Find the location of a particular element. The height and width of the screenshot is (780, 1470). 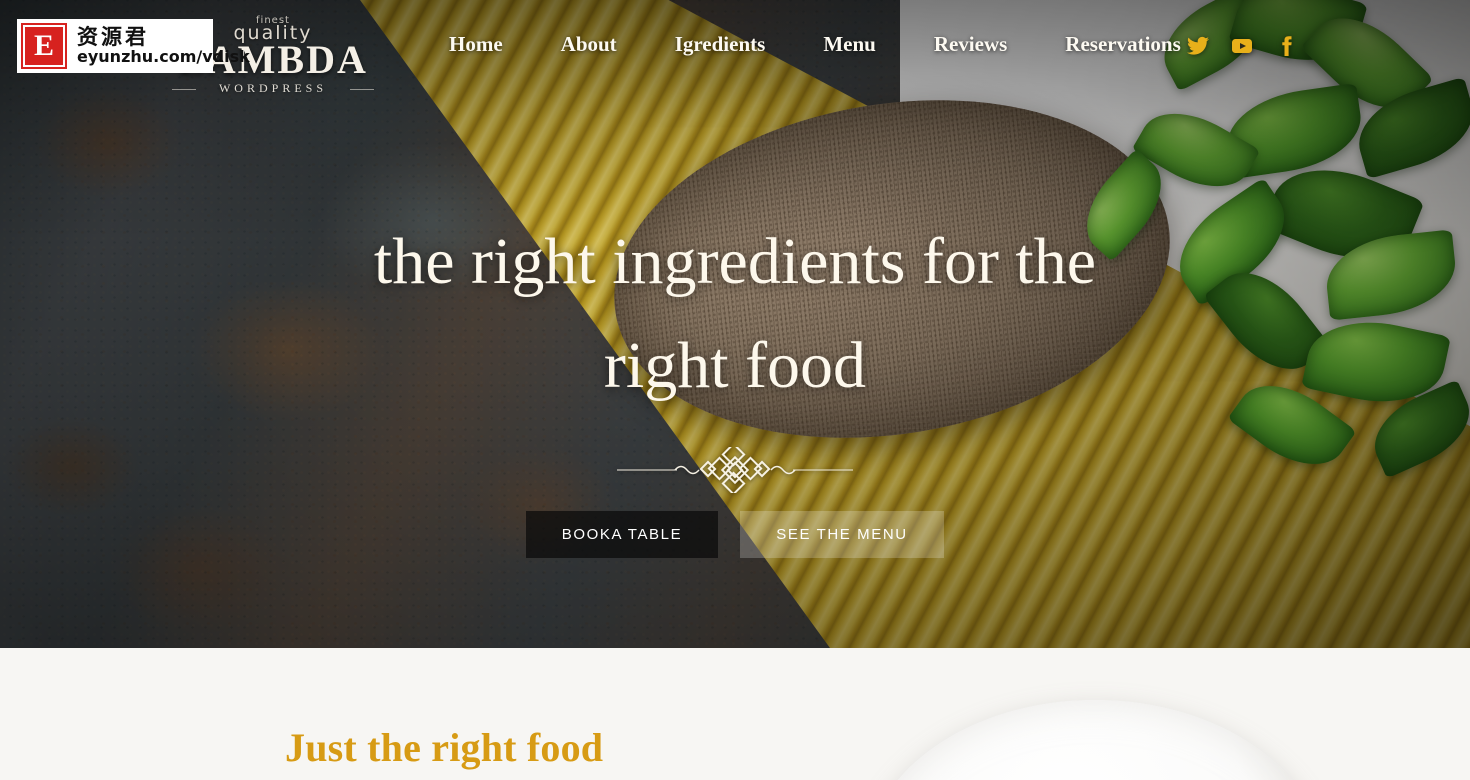

twitter-icon is located at coordinates (1198, 46).